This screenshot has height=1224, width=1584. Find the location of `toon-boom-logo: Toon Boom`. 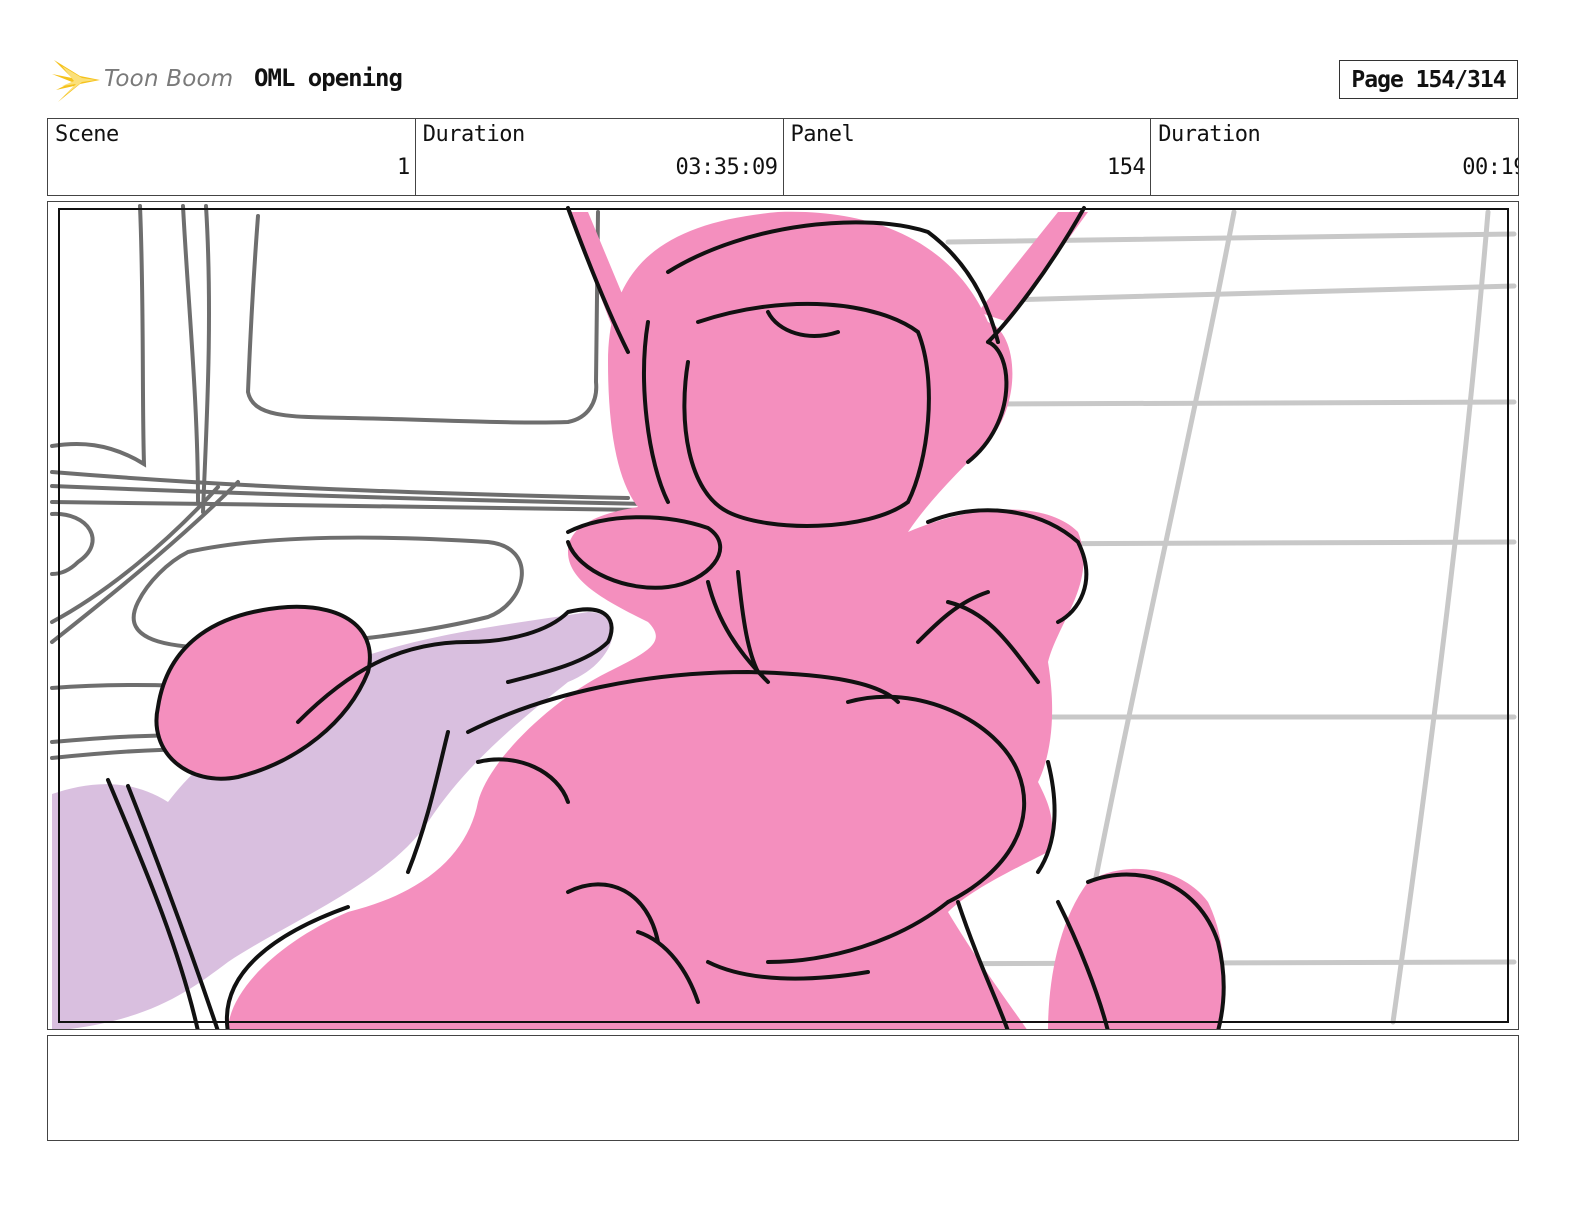

toon-boom-logo: Toon Boom is located at coordinates (147, 81).